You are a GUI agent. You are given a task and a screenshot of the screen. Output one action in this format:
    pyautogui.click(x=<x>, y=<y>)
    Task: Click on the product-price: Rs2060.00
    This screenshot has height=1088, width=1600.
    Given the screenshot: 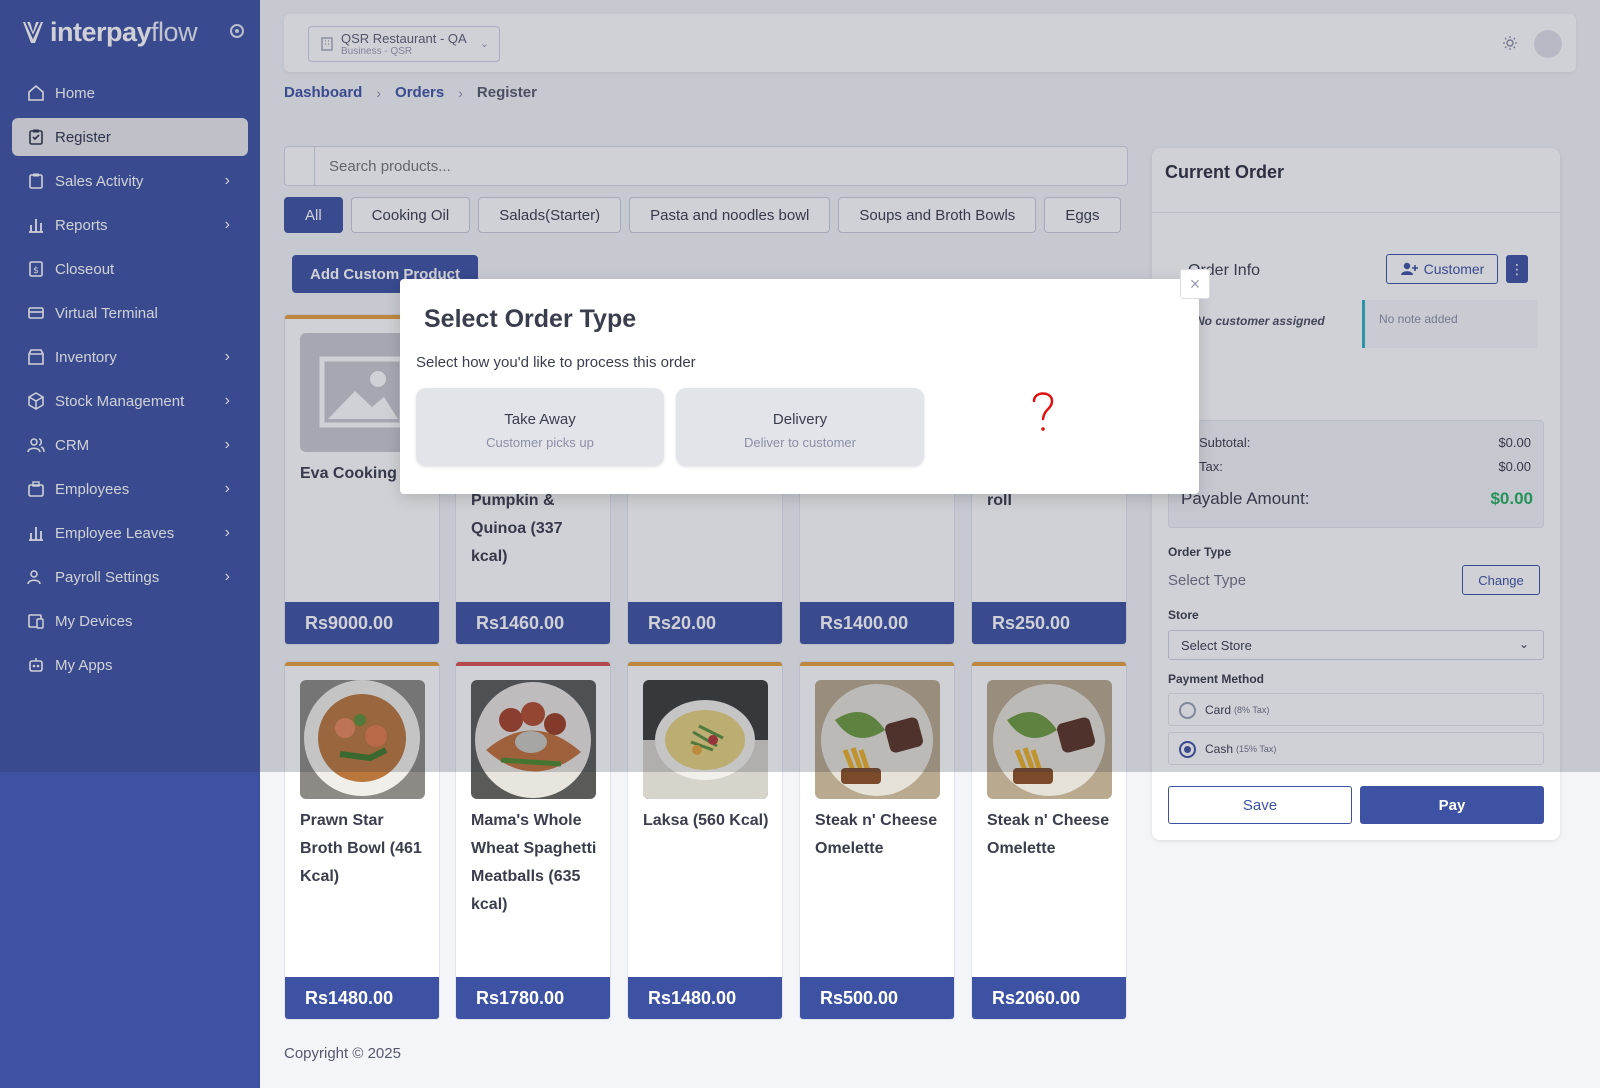 What is the action you would take?
    pyautogui.click(x=1049, y=998)
    